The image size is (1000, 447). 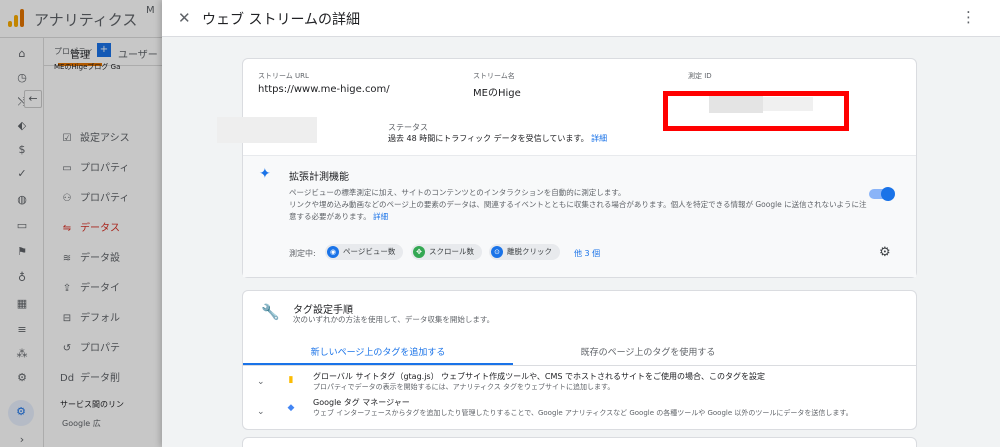 What do you see at coordinates (281, 20) in the screenshot?
I see `panel-title: ウェブ ストリームの詳細` at bounding box center [281, 20].